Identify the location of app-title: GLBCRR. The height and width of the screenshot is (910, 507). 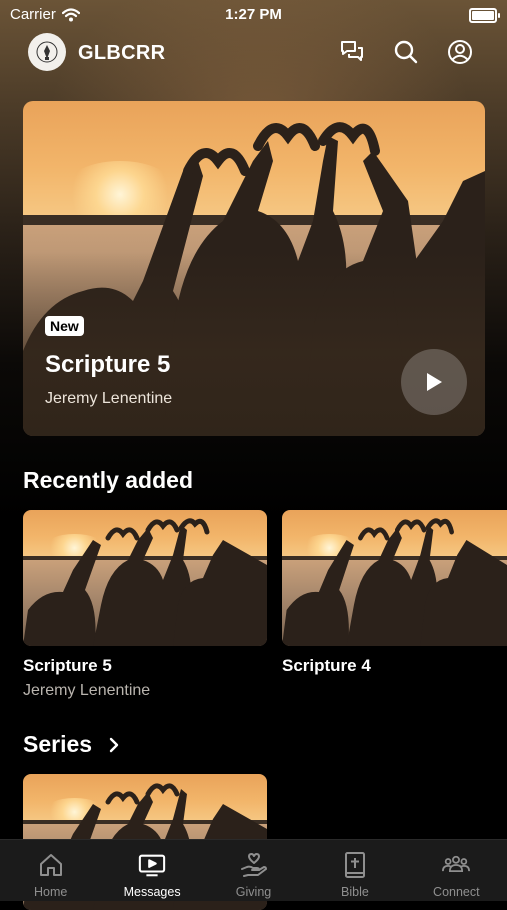
(122, 53).